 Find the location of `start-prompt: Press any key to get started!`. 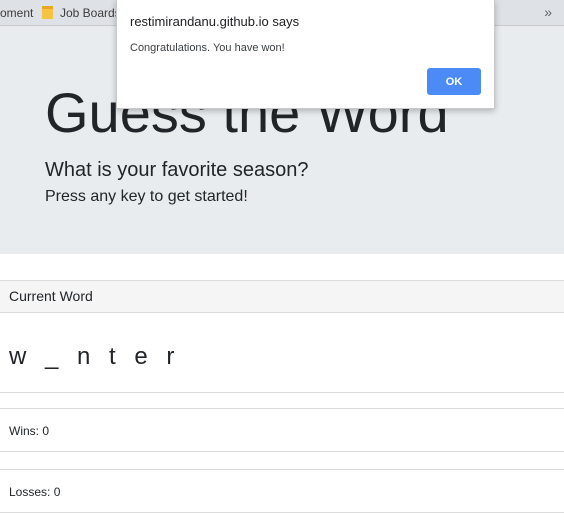

start-prompt: Press any key to get started! is located at coordinates (146, 196).